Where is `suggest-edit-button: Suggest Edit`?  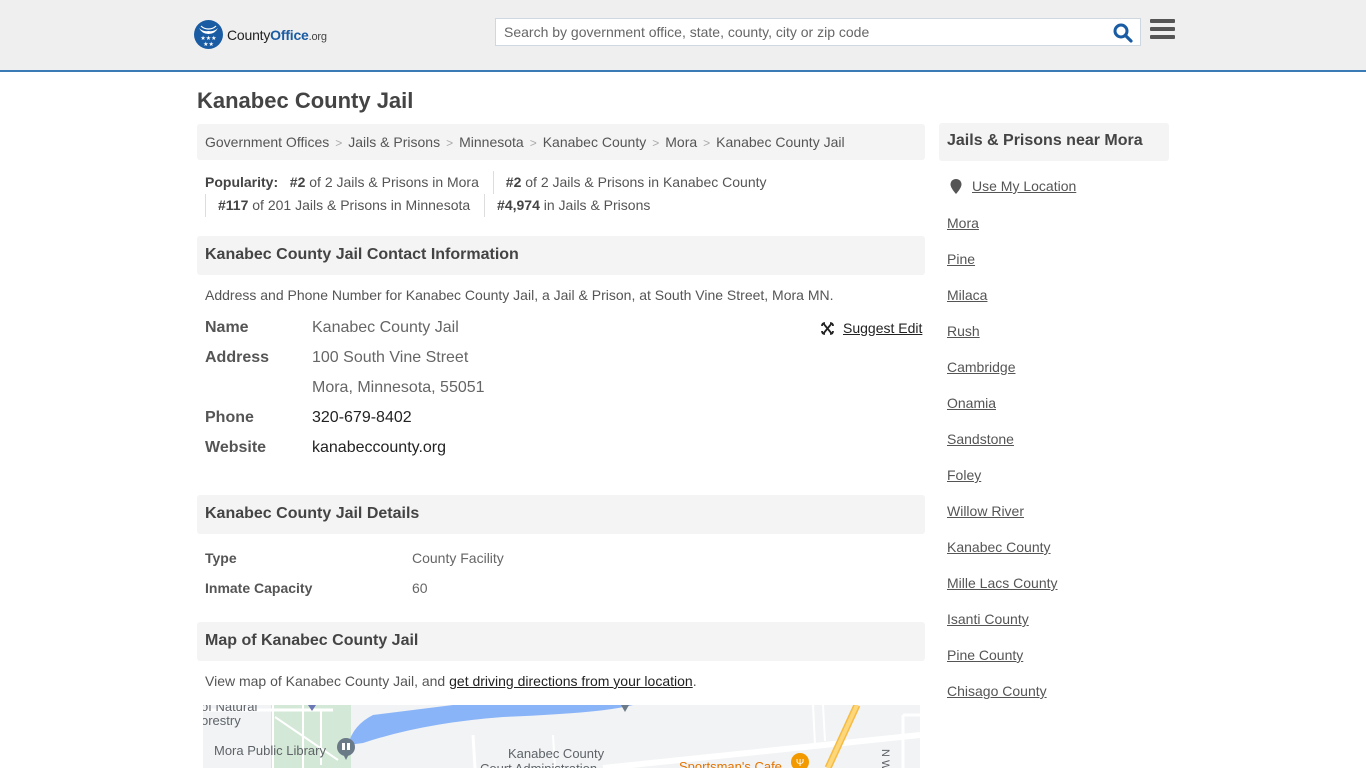 suggest-edit-button: Suggest Edit is located at coordinates (871, 328).